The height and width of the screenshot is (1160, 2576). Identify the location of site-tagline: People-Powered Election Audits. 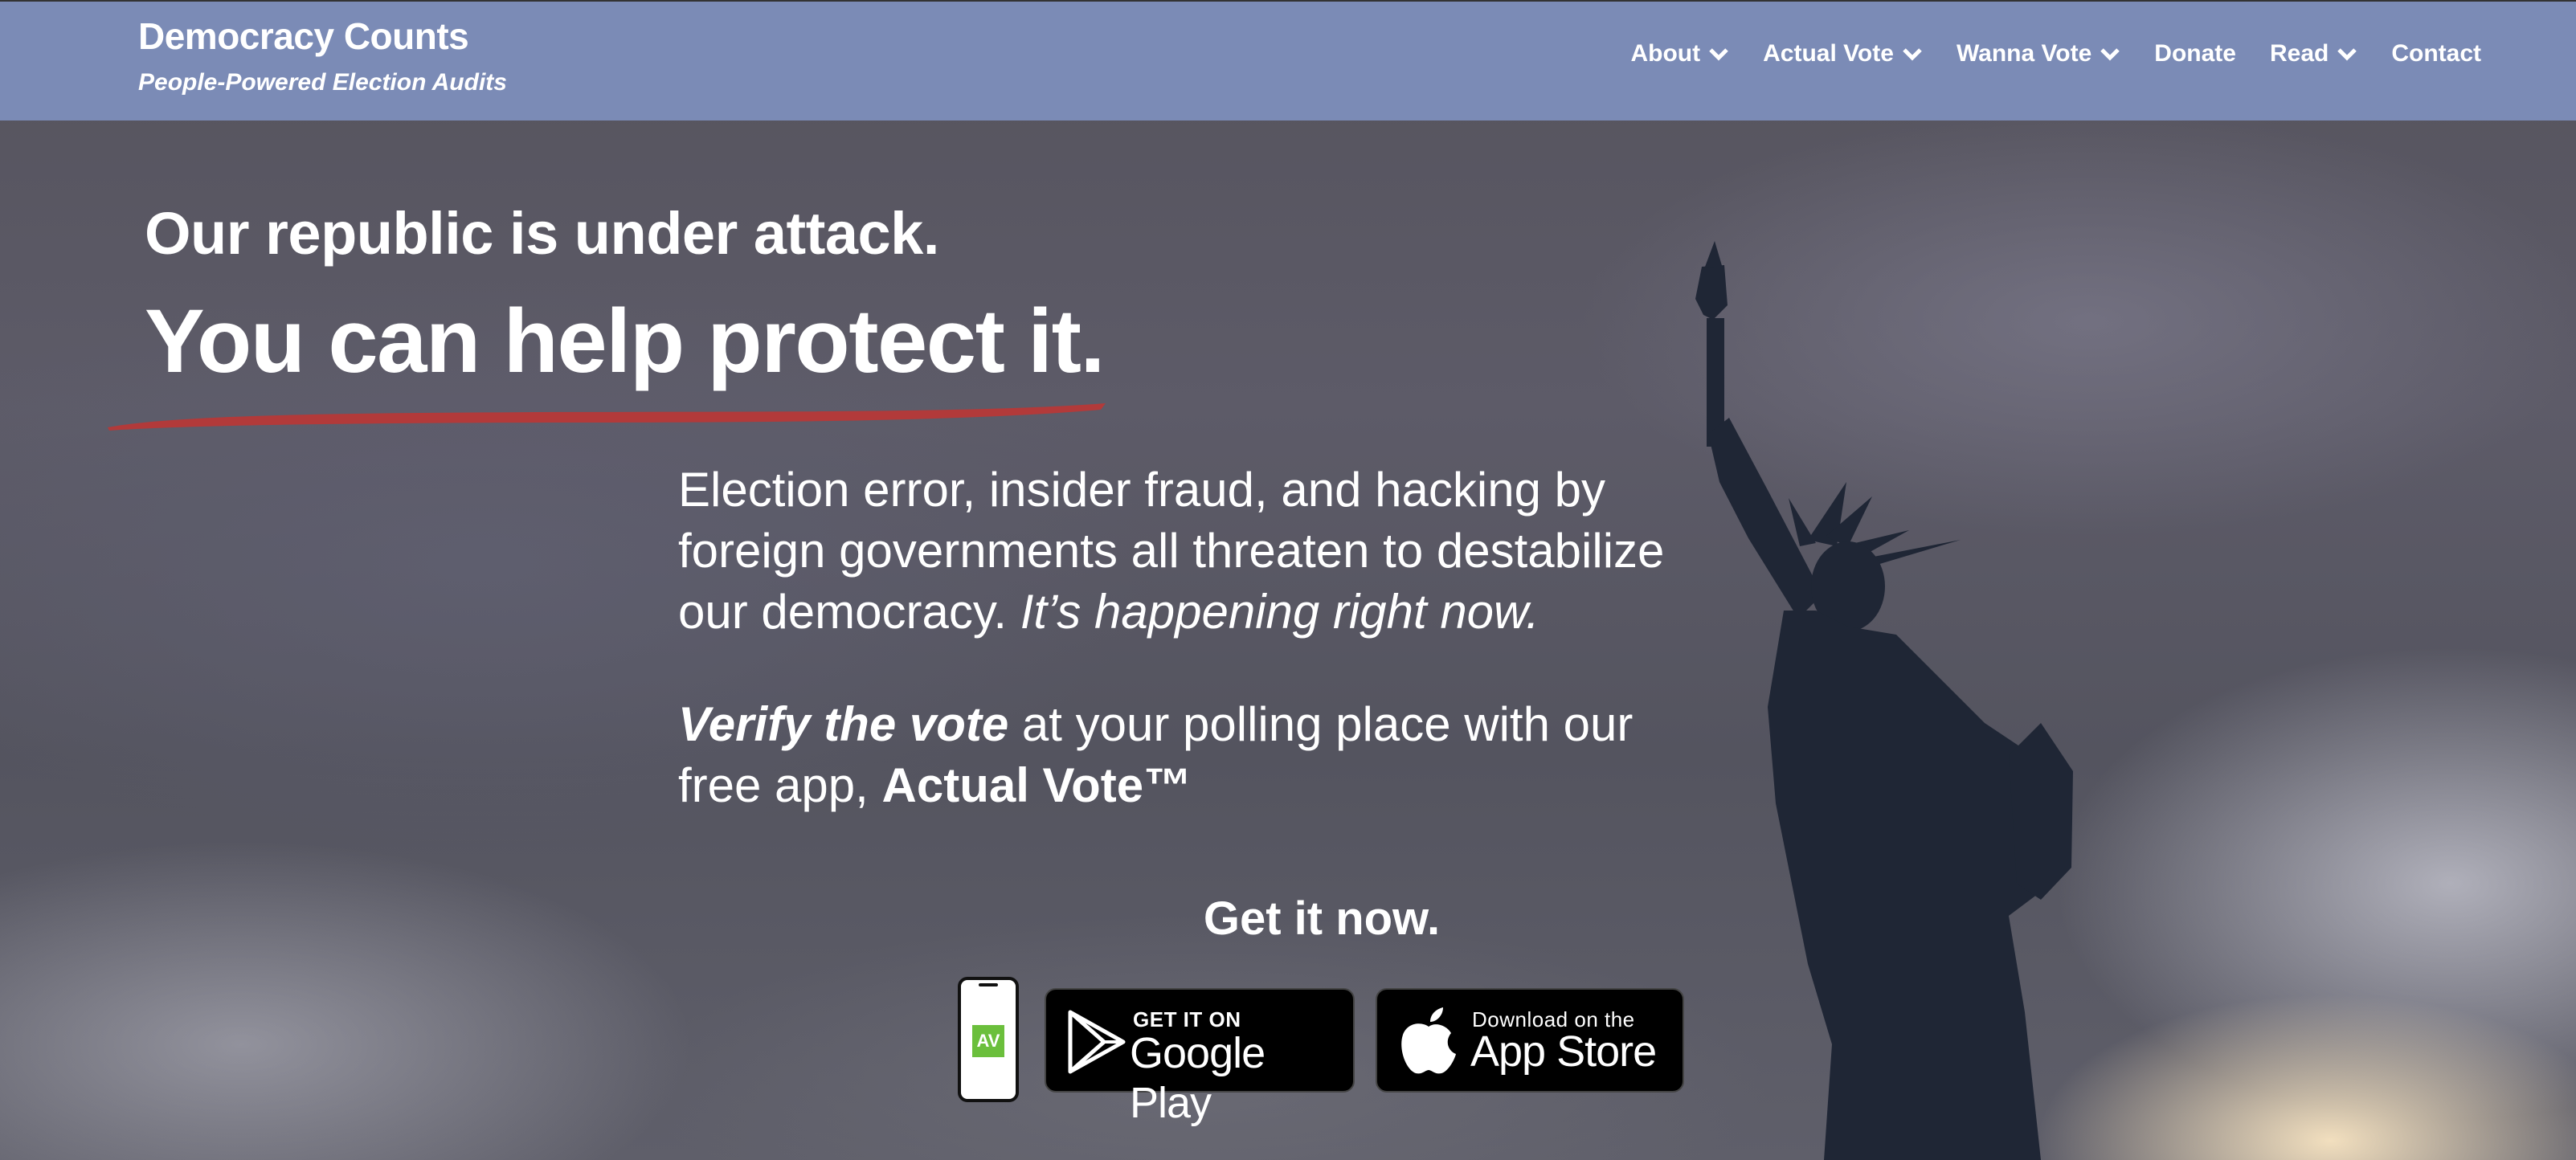
(322, 82).